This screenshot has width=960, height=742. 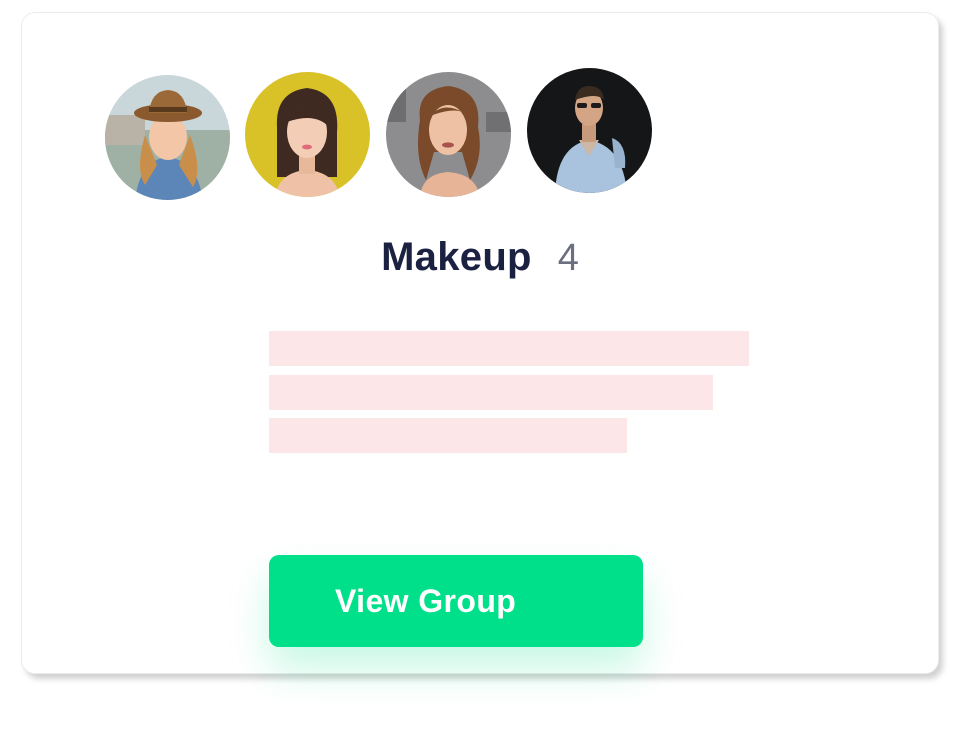 I want to click on member-count: 4, so click(x=568, y=258).